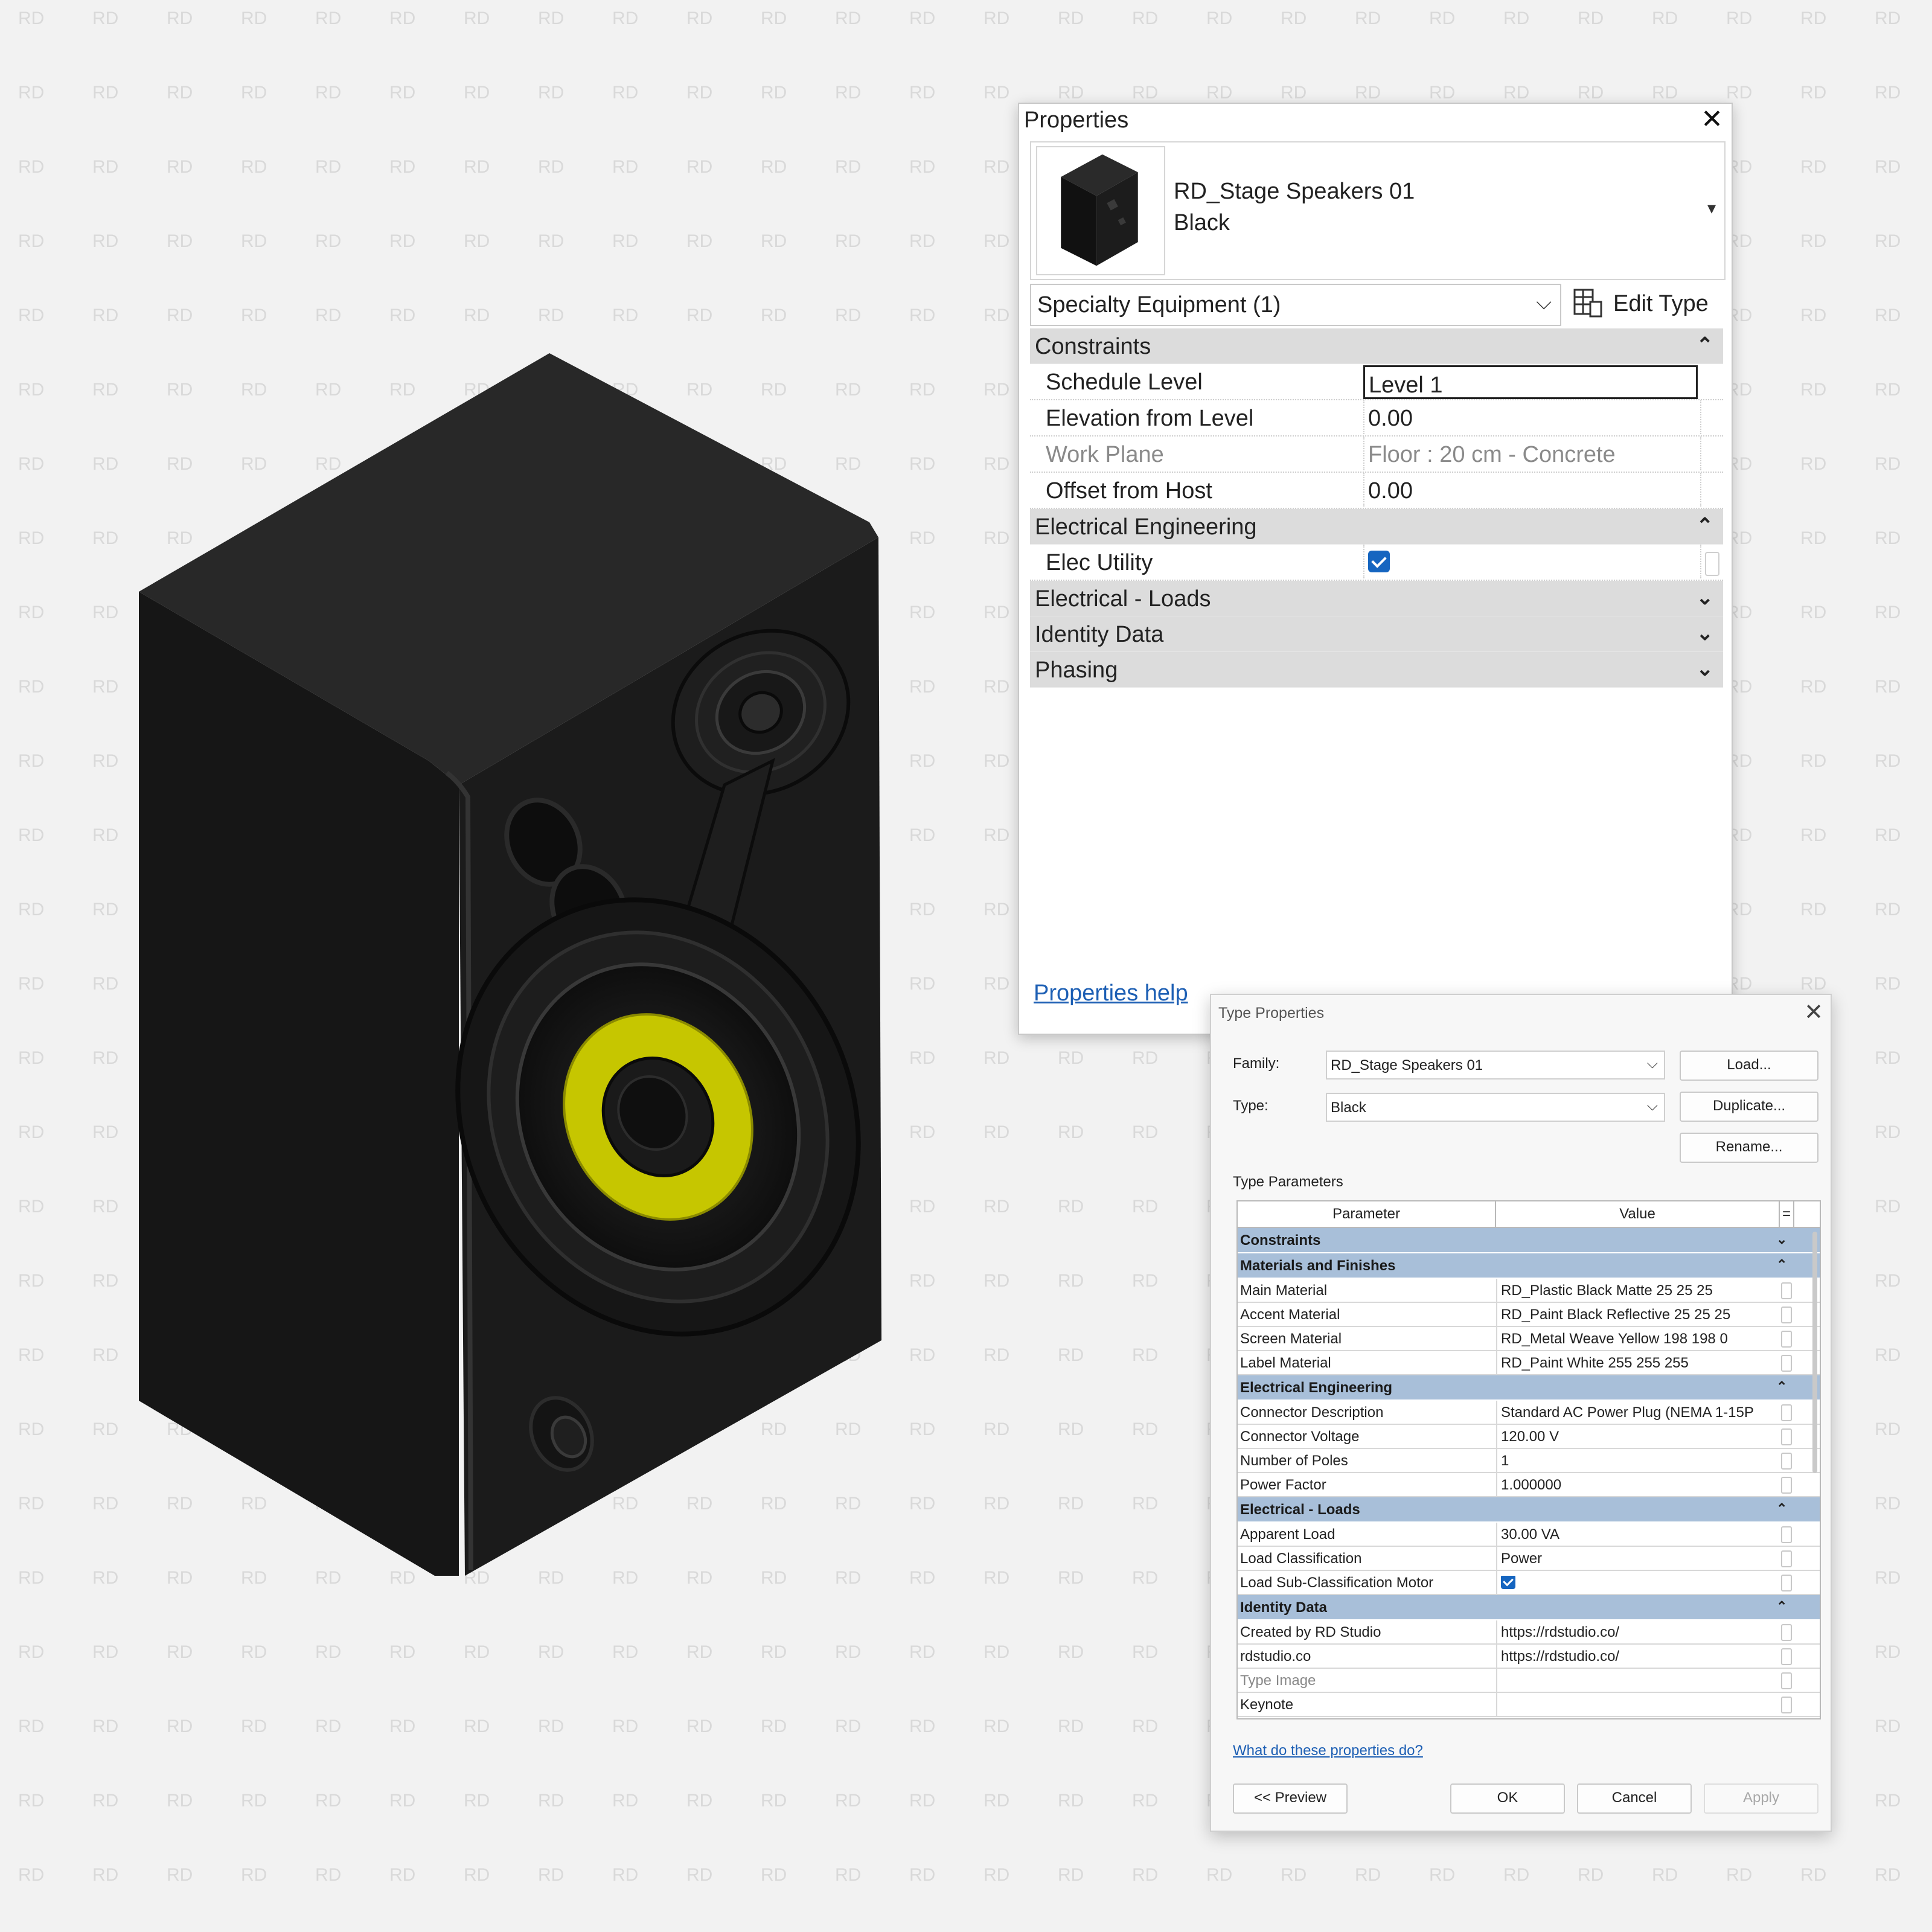  Describe the element at coordinates (1379, 561) in the screenshot. I see `elec-utility-checkbox` at that location.